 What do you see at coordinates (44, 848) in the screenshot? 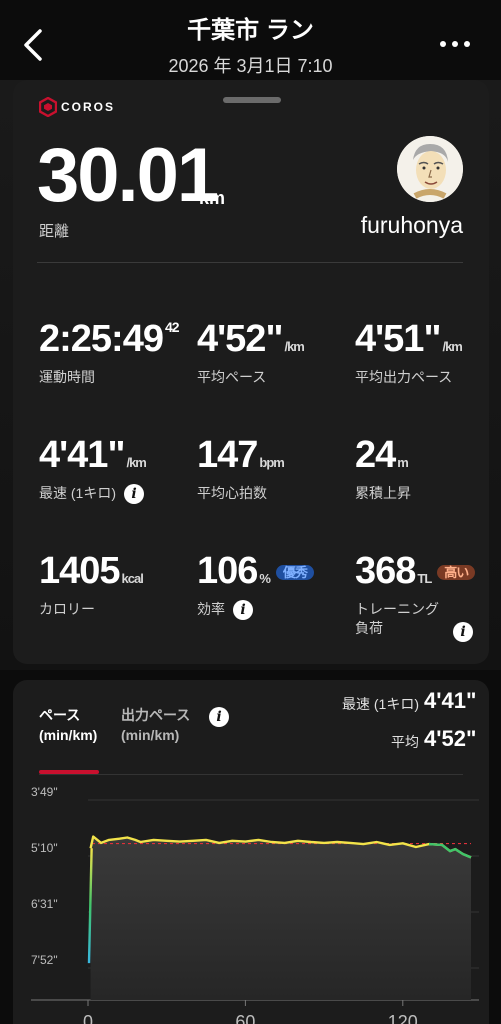
I see `y-tick-label: 5'10"` at bounding box center [44, 848].